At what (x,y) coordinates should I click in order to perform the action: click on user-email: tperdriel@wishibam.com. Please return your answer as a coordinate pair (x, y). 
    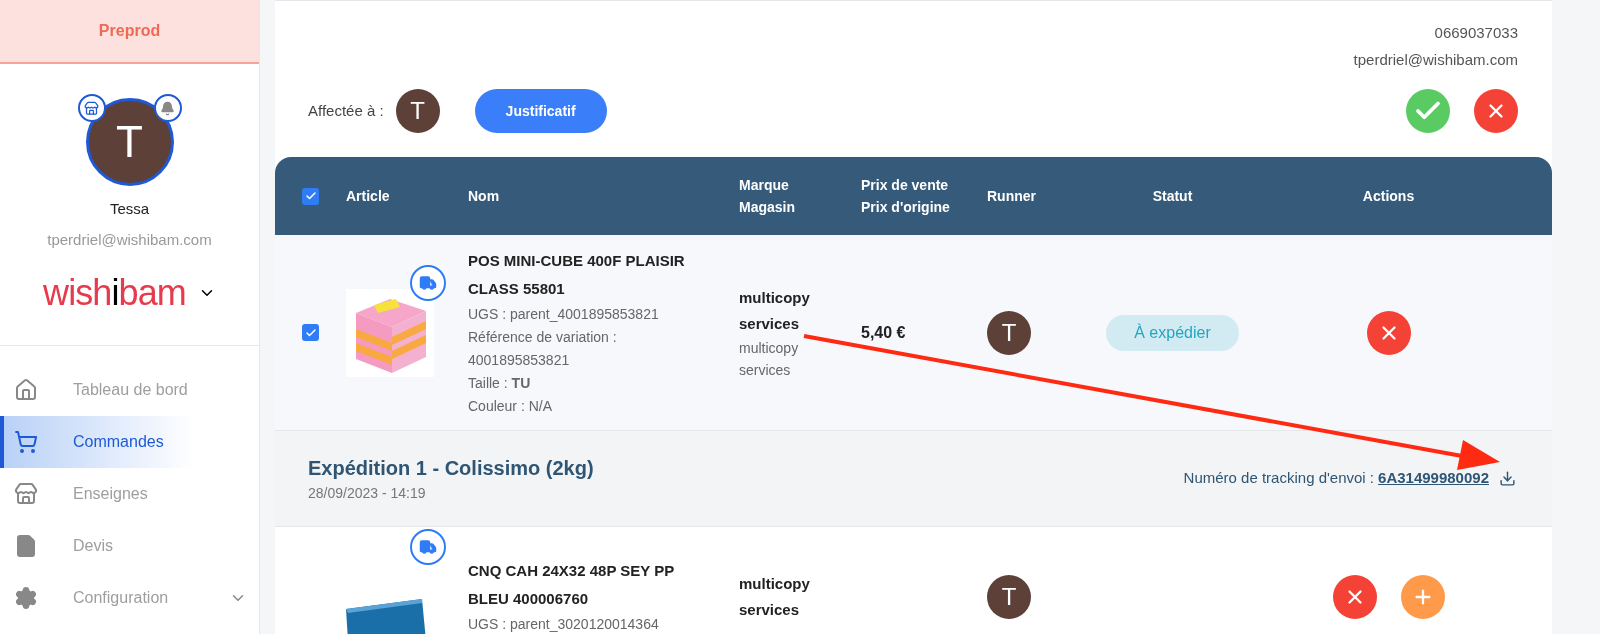
    Looking at the image, I should click on (129, 239).